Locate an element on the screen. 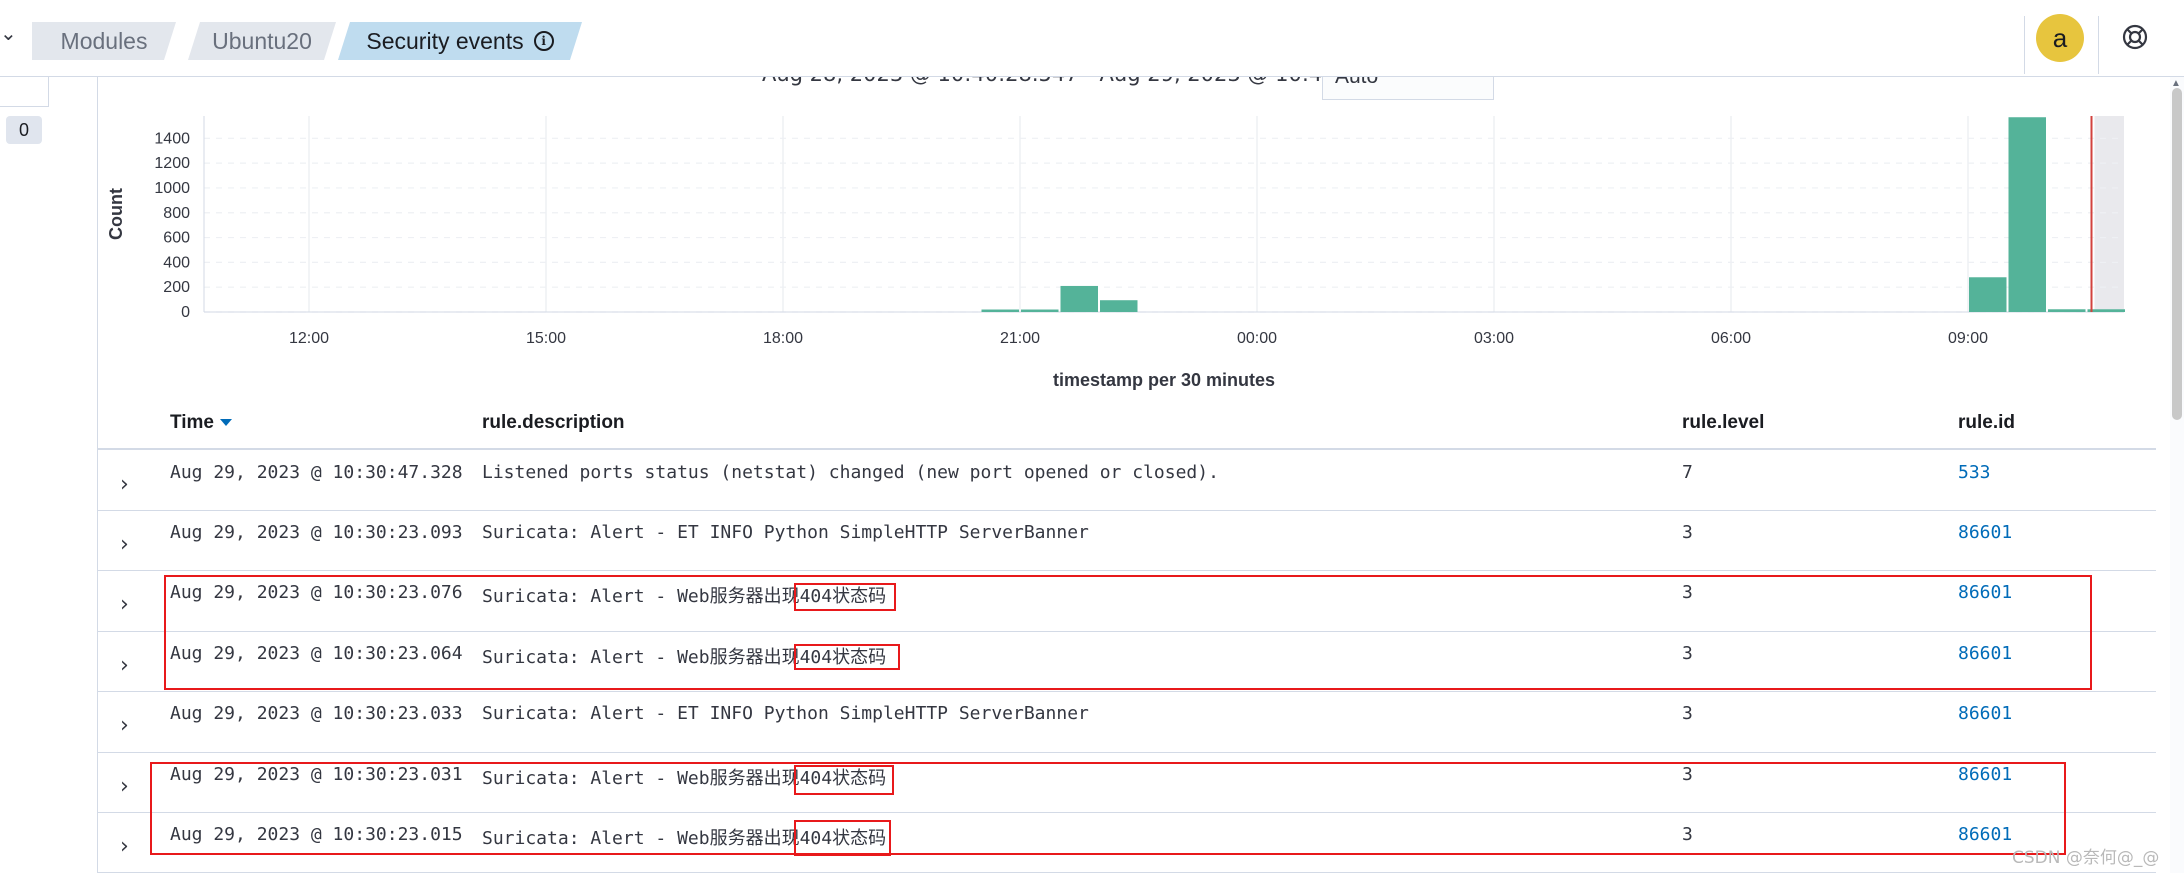  x-tick-label: 18:00 is located at coordinates (783, 338).